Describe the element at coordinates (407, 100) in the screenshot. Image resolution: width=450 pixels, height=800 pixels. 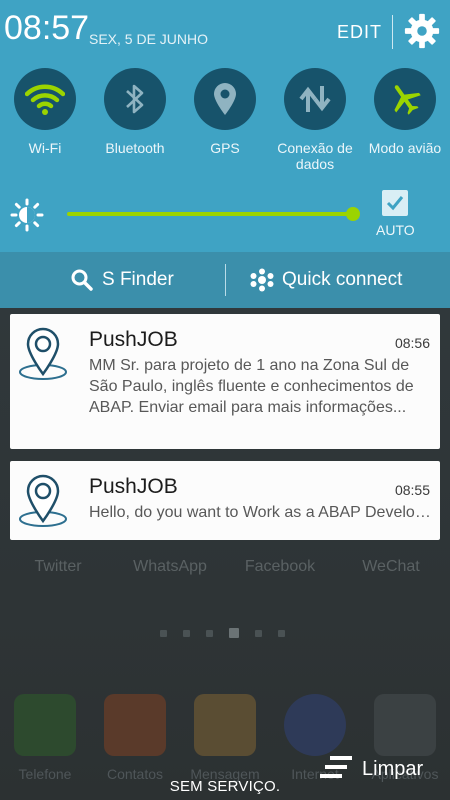
I see `airplane-icon` at that location.